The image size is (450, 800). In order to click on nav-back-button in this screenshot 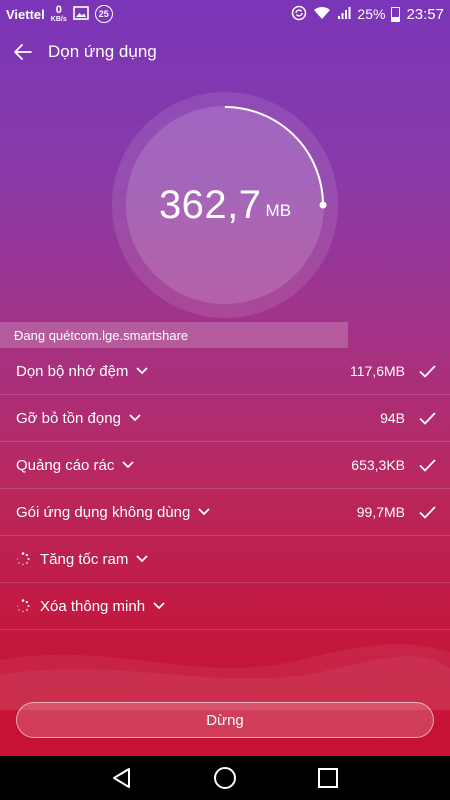, I will do `click(122, 778)`.